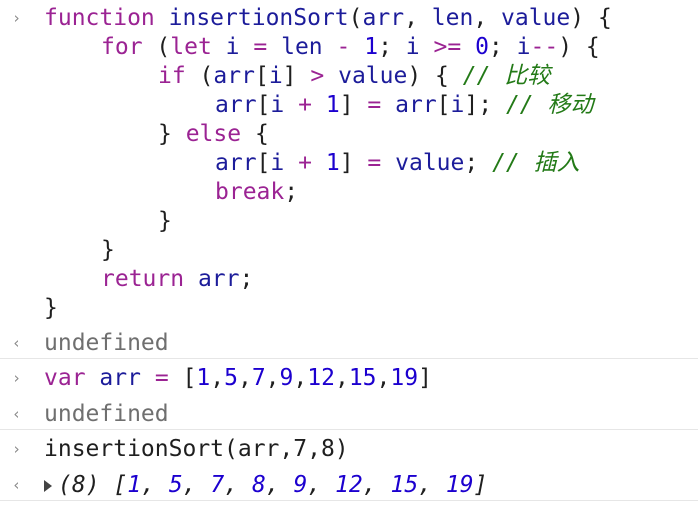  Describe the element at coordinates (217, 485) in the screenshot. I see `array-value: 7` at that location.